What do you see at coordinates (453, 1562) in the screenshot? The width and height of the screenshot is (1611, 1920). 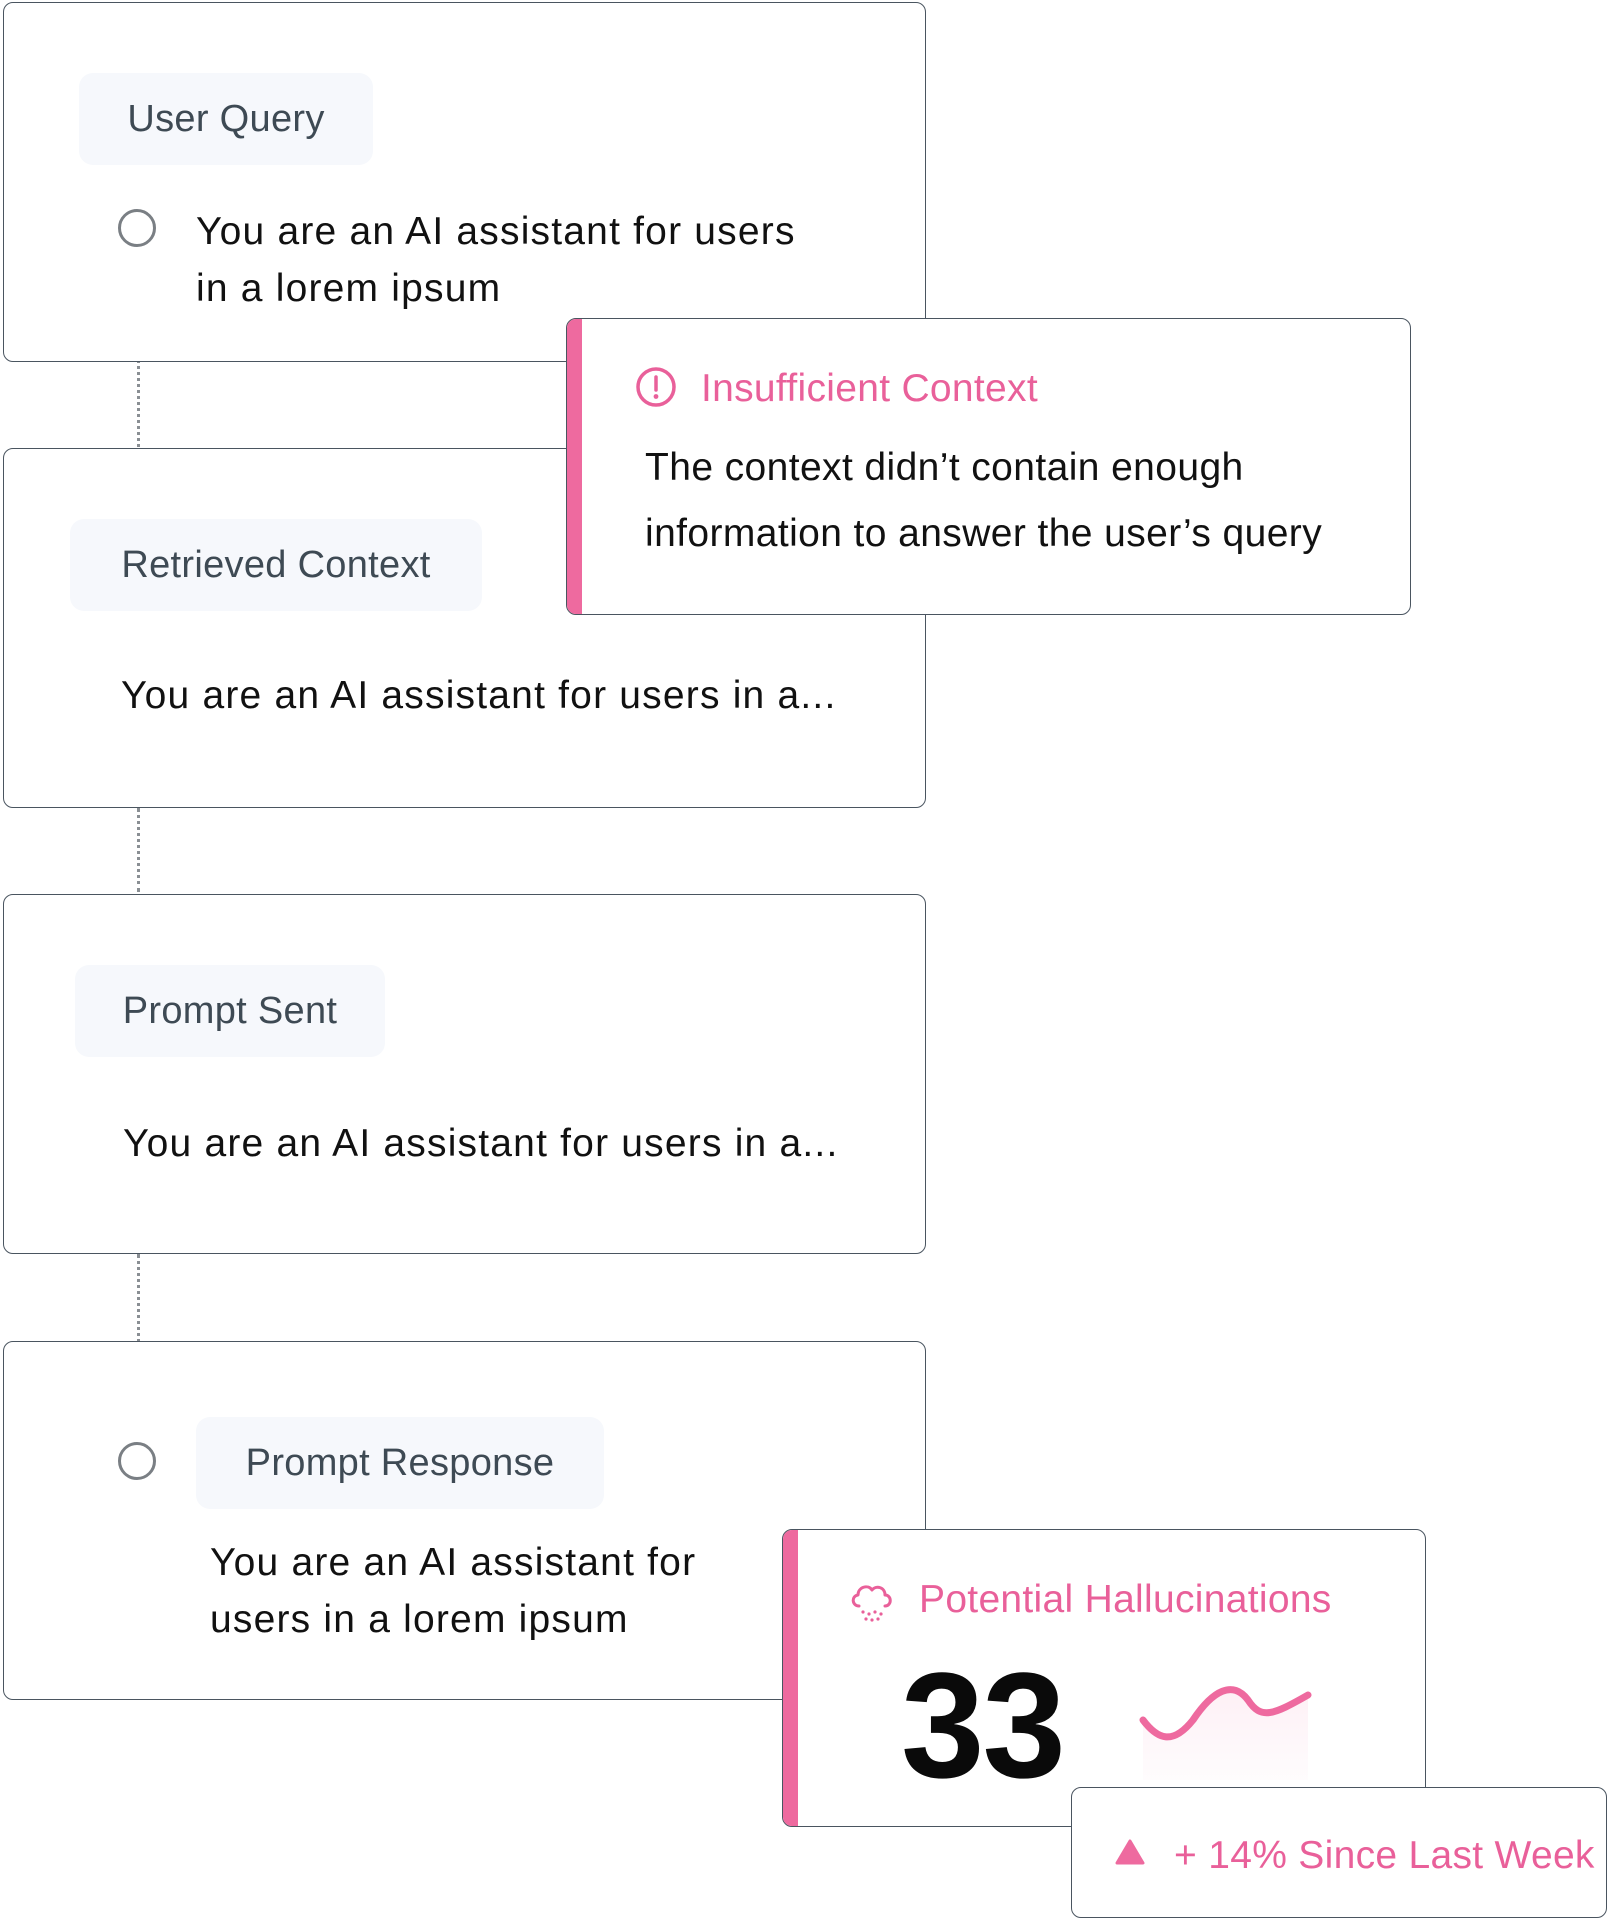 I see `prompt-response-line-1: You are an AI assistant for` at bounding box center [453, 1562].